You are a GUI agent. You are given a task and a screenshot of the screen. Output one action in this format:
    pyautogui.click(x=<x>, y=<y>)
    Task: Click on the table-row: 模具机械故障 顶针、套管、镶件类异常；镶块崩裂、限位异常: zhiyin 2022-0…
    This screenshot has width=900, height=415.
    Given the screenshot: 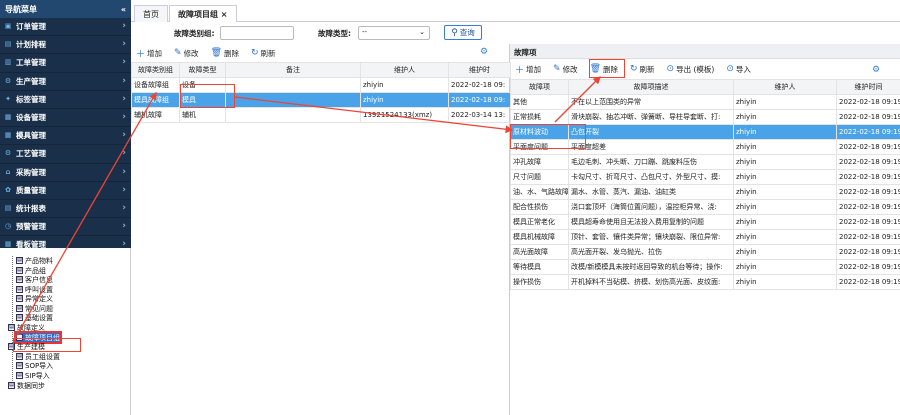 What is the action you would take?
    pyautogui.click(x=705, y=237)
    